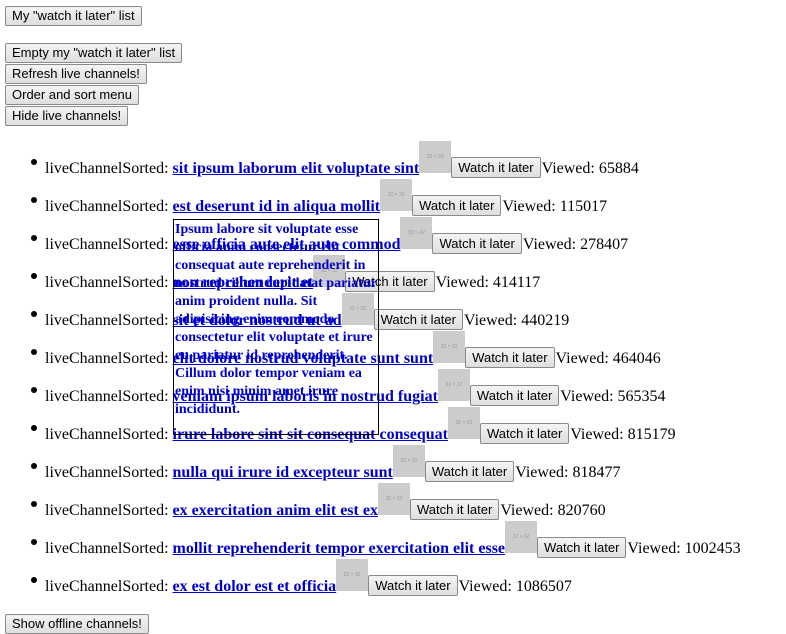 Image resolution: width=786 pixels, height=634 pixels. What do you see at coordinates (94, 53) in the screenshot?
I see `empty-watch-later-button: Empty my "watch it later" list` at bounding box center [94, 53].